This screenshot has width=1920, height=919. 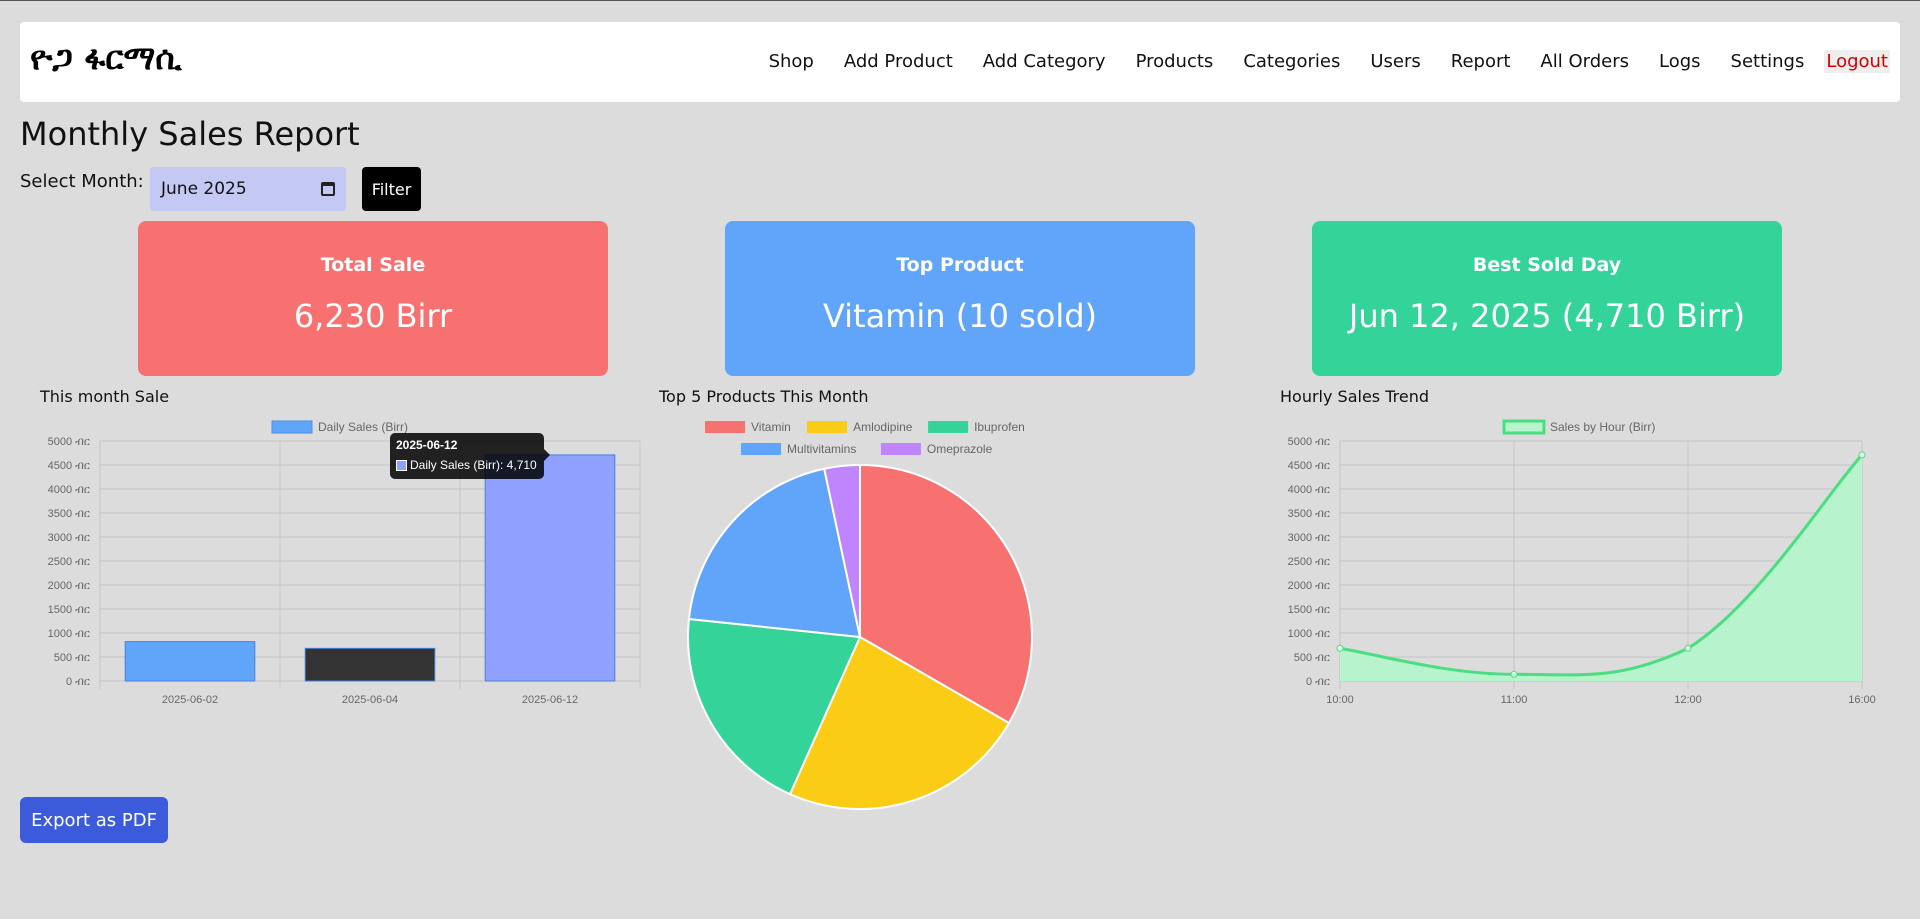 What do you see at coordinates (898, 61) in the screenshot?
I see `nav-link-add-product: Add Product` at bounding box center [898, 61].